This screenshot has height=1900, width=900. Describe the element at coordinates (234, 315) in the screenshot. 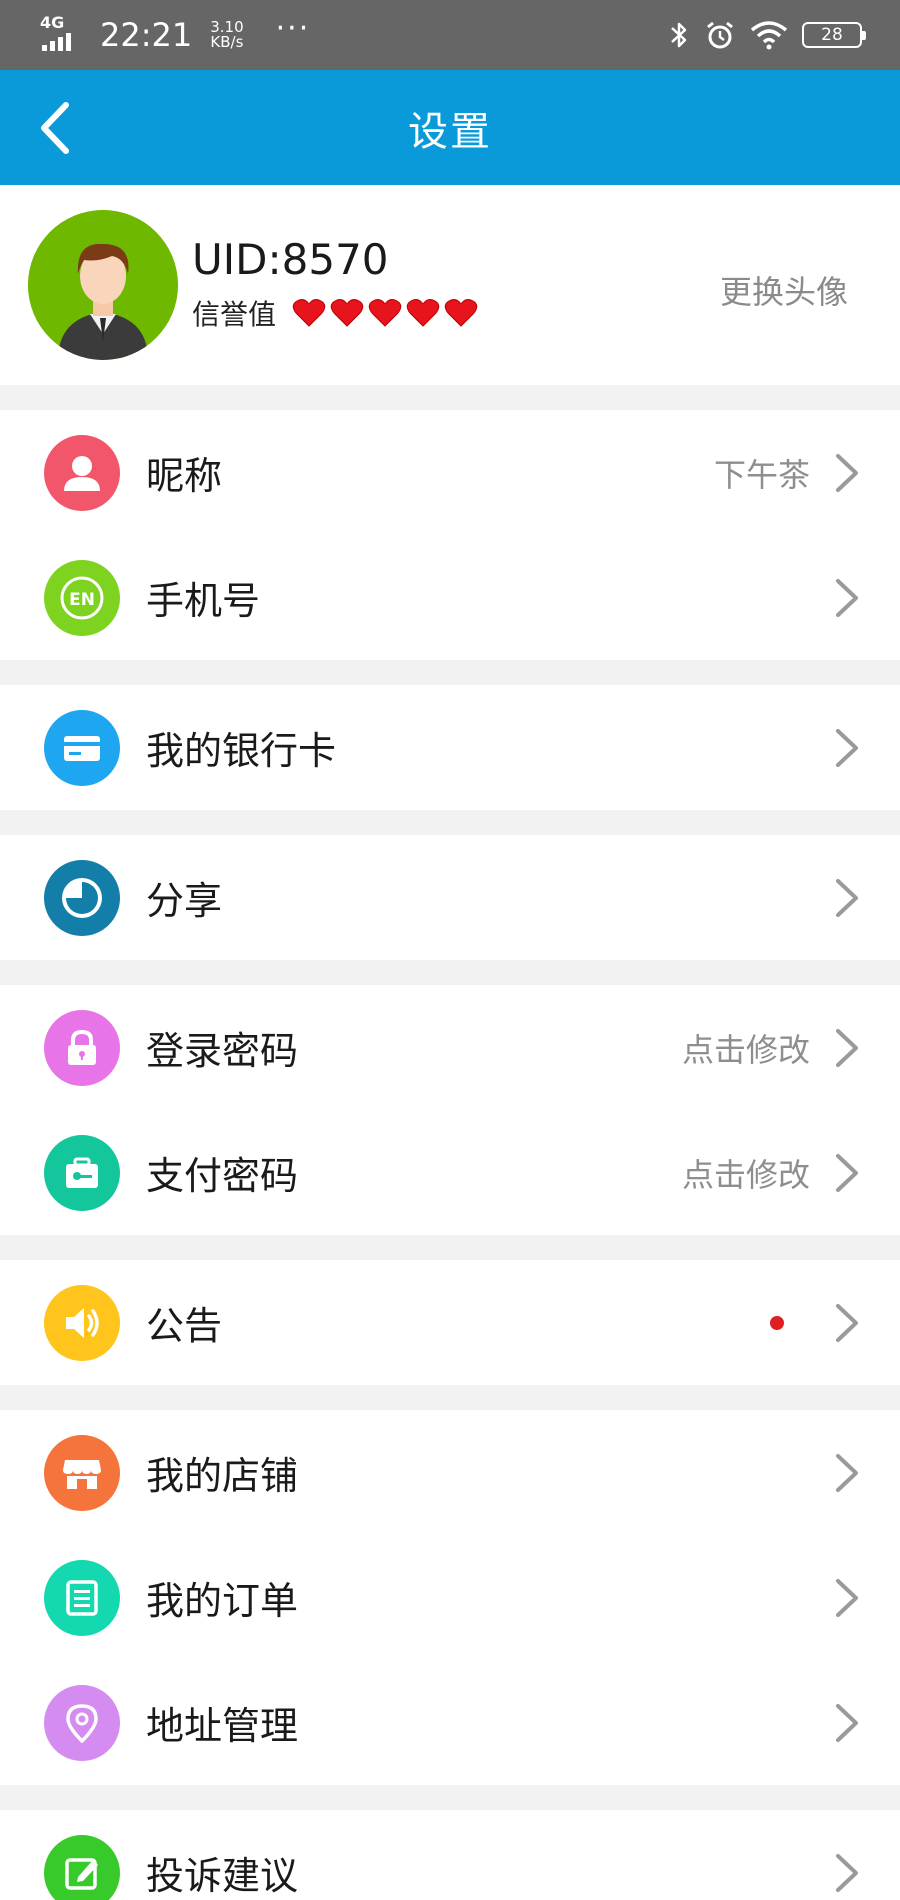

I see `credit-label: 信誉值` at that location.